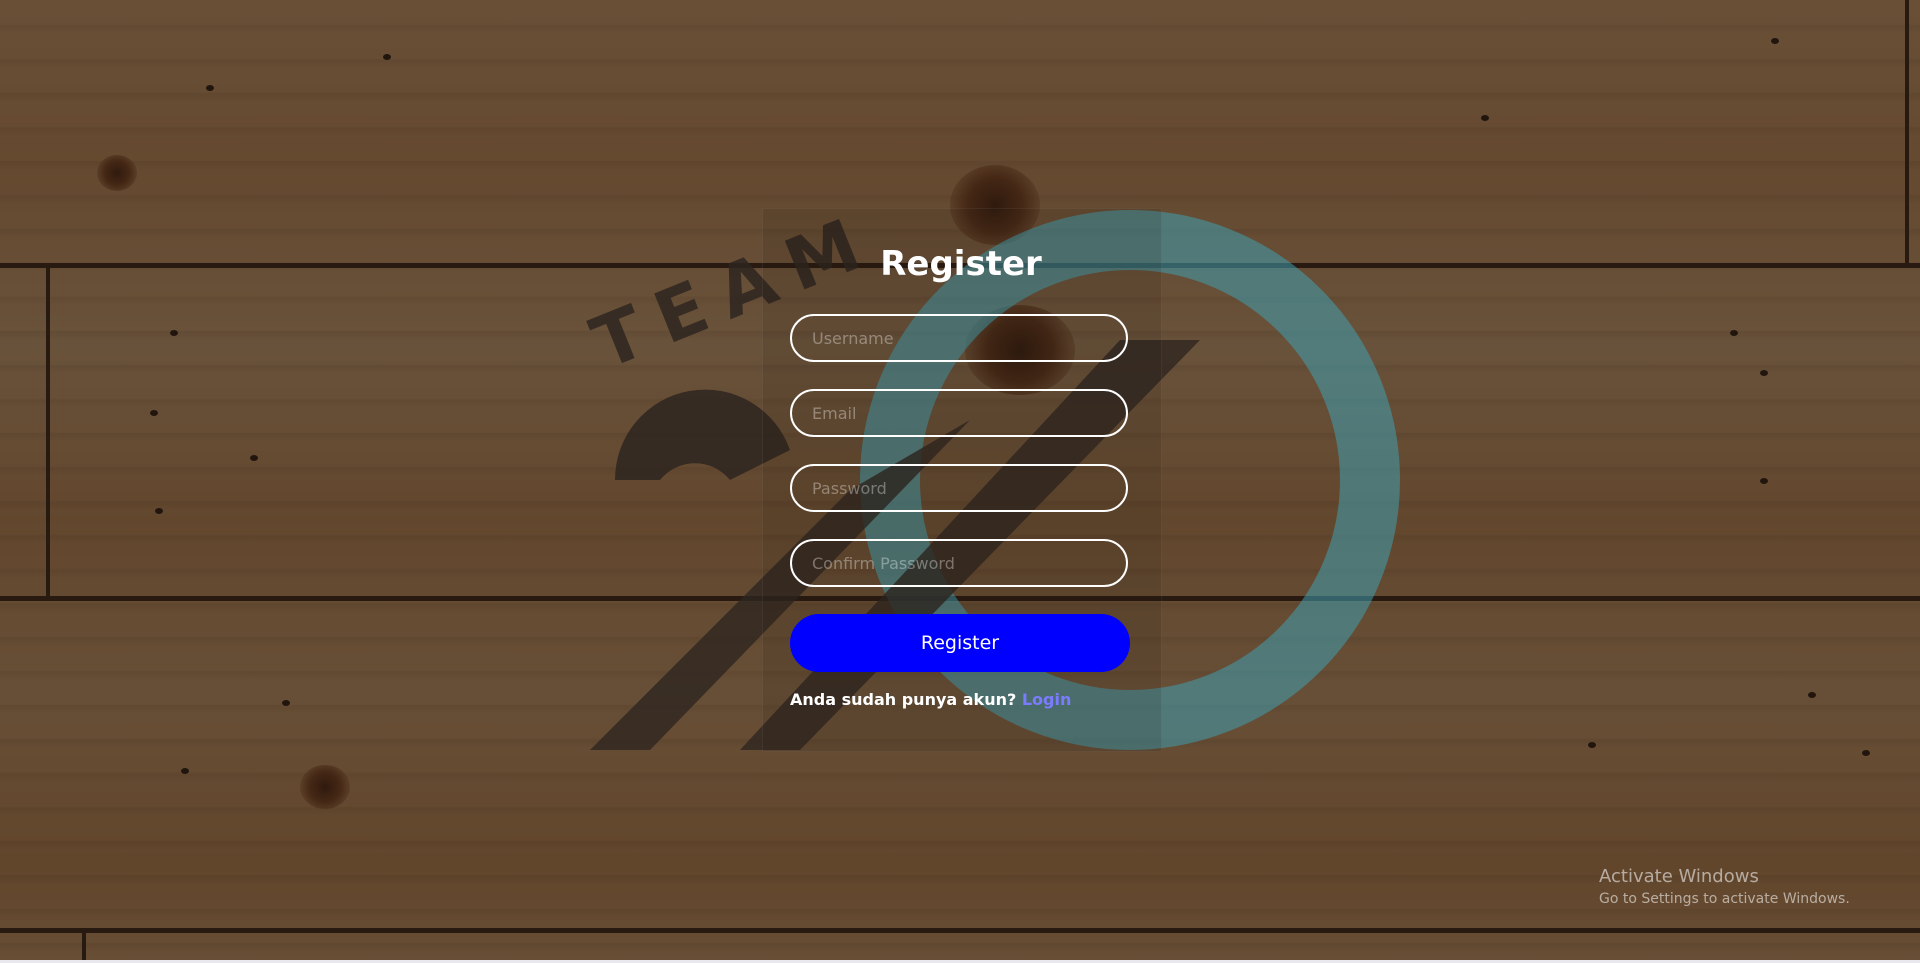 This screenshot has width=1920, height=963. Describe the element at coordinates (961, 264) in the screenshot. I see `page-title: Register` at that location.